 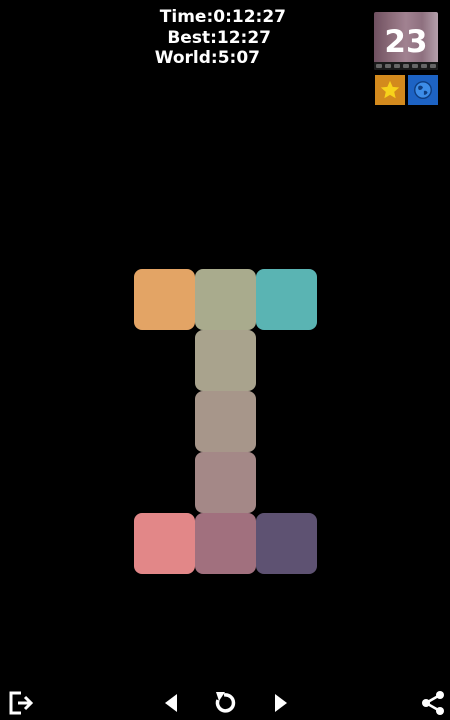 I want to click on stats-panel: Time:0:12:27 Best:12:27 World:5:07, so click(x=225, y=38).